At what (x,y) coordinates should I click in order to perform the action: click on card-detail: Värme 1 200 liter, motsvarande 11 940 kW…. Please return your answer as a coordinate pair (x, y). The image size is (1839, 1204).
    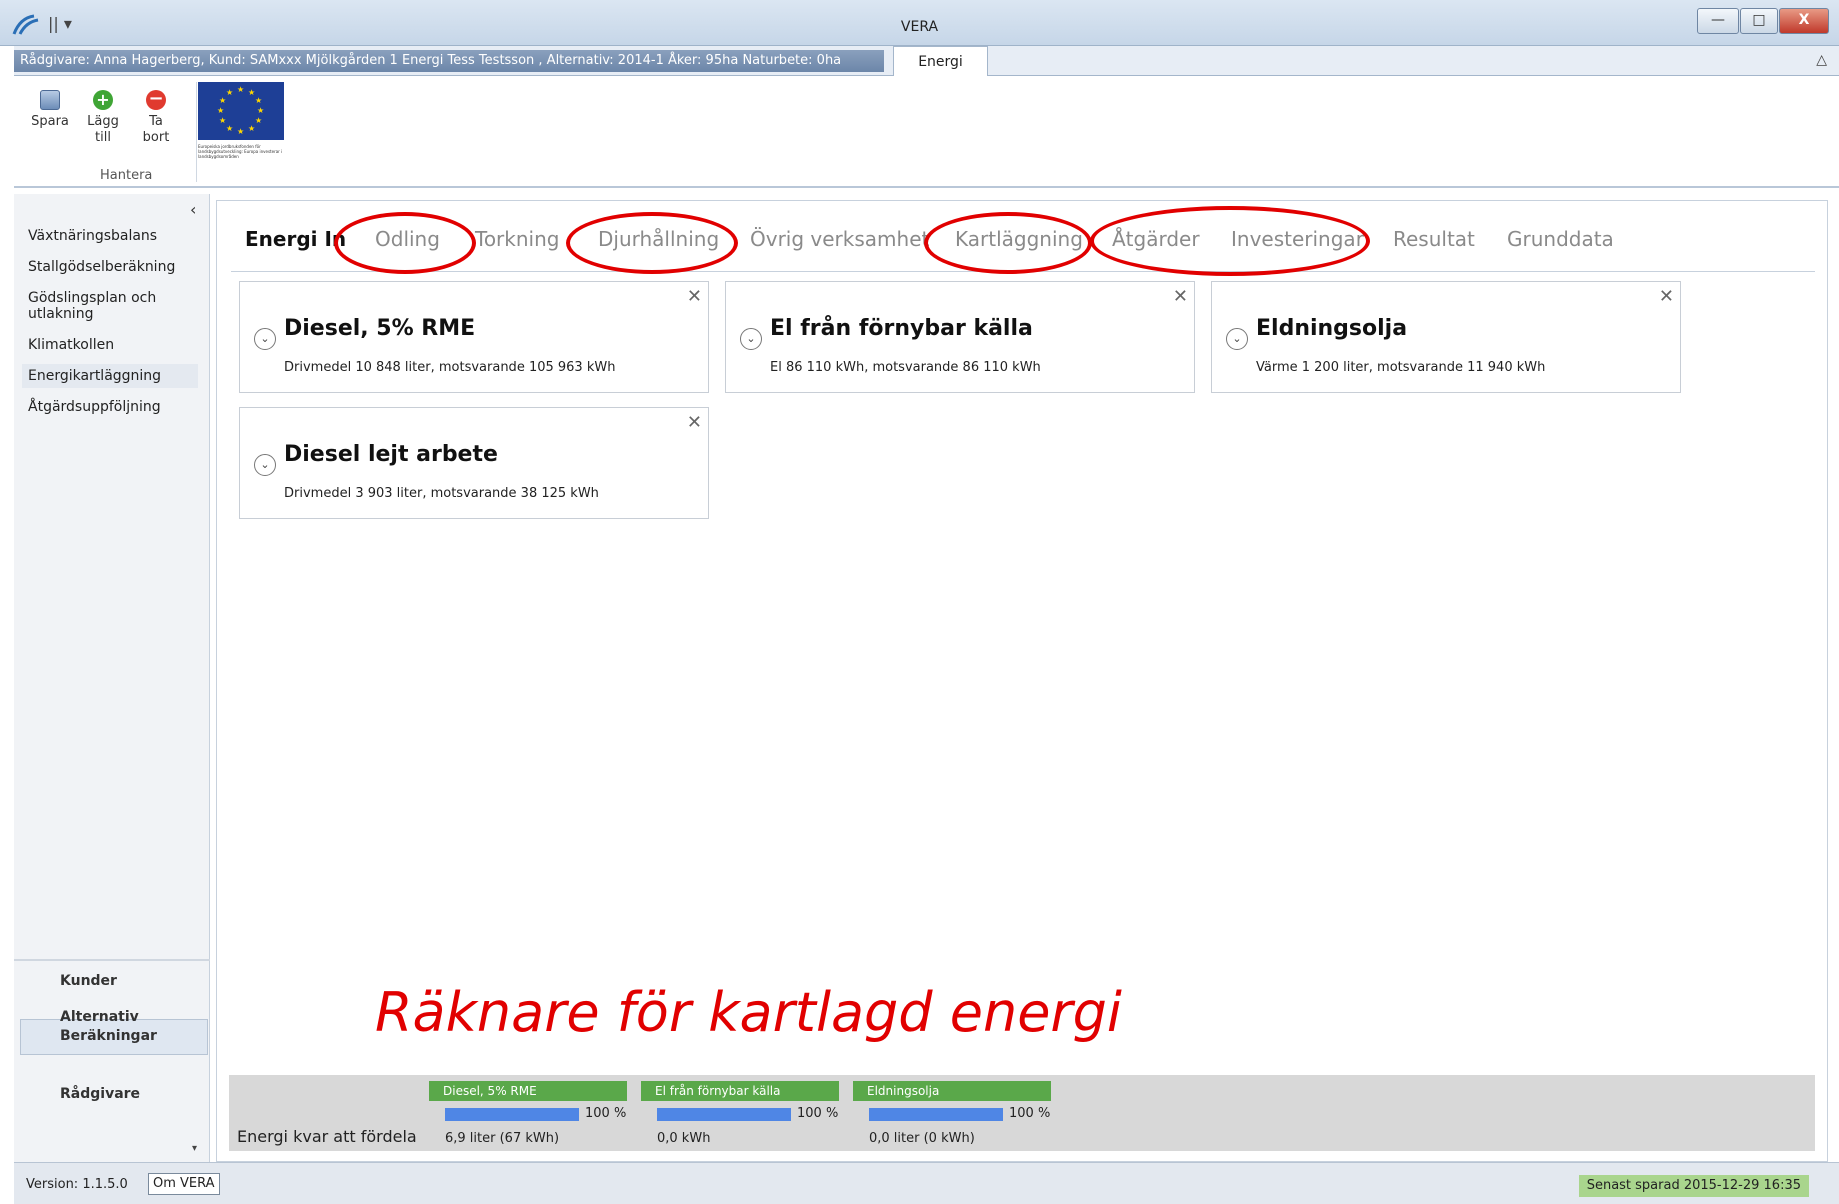
    Looking at the image, I should click on (1401, 367).